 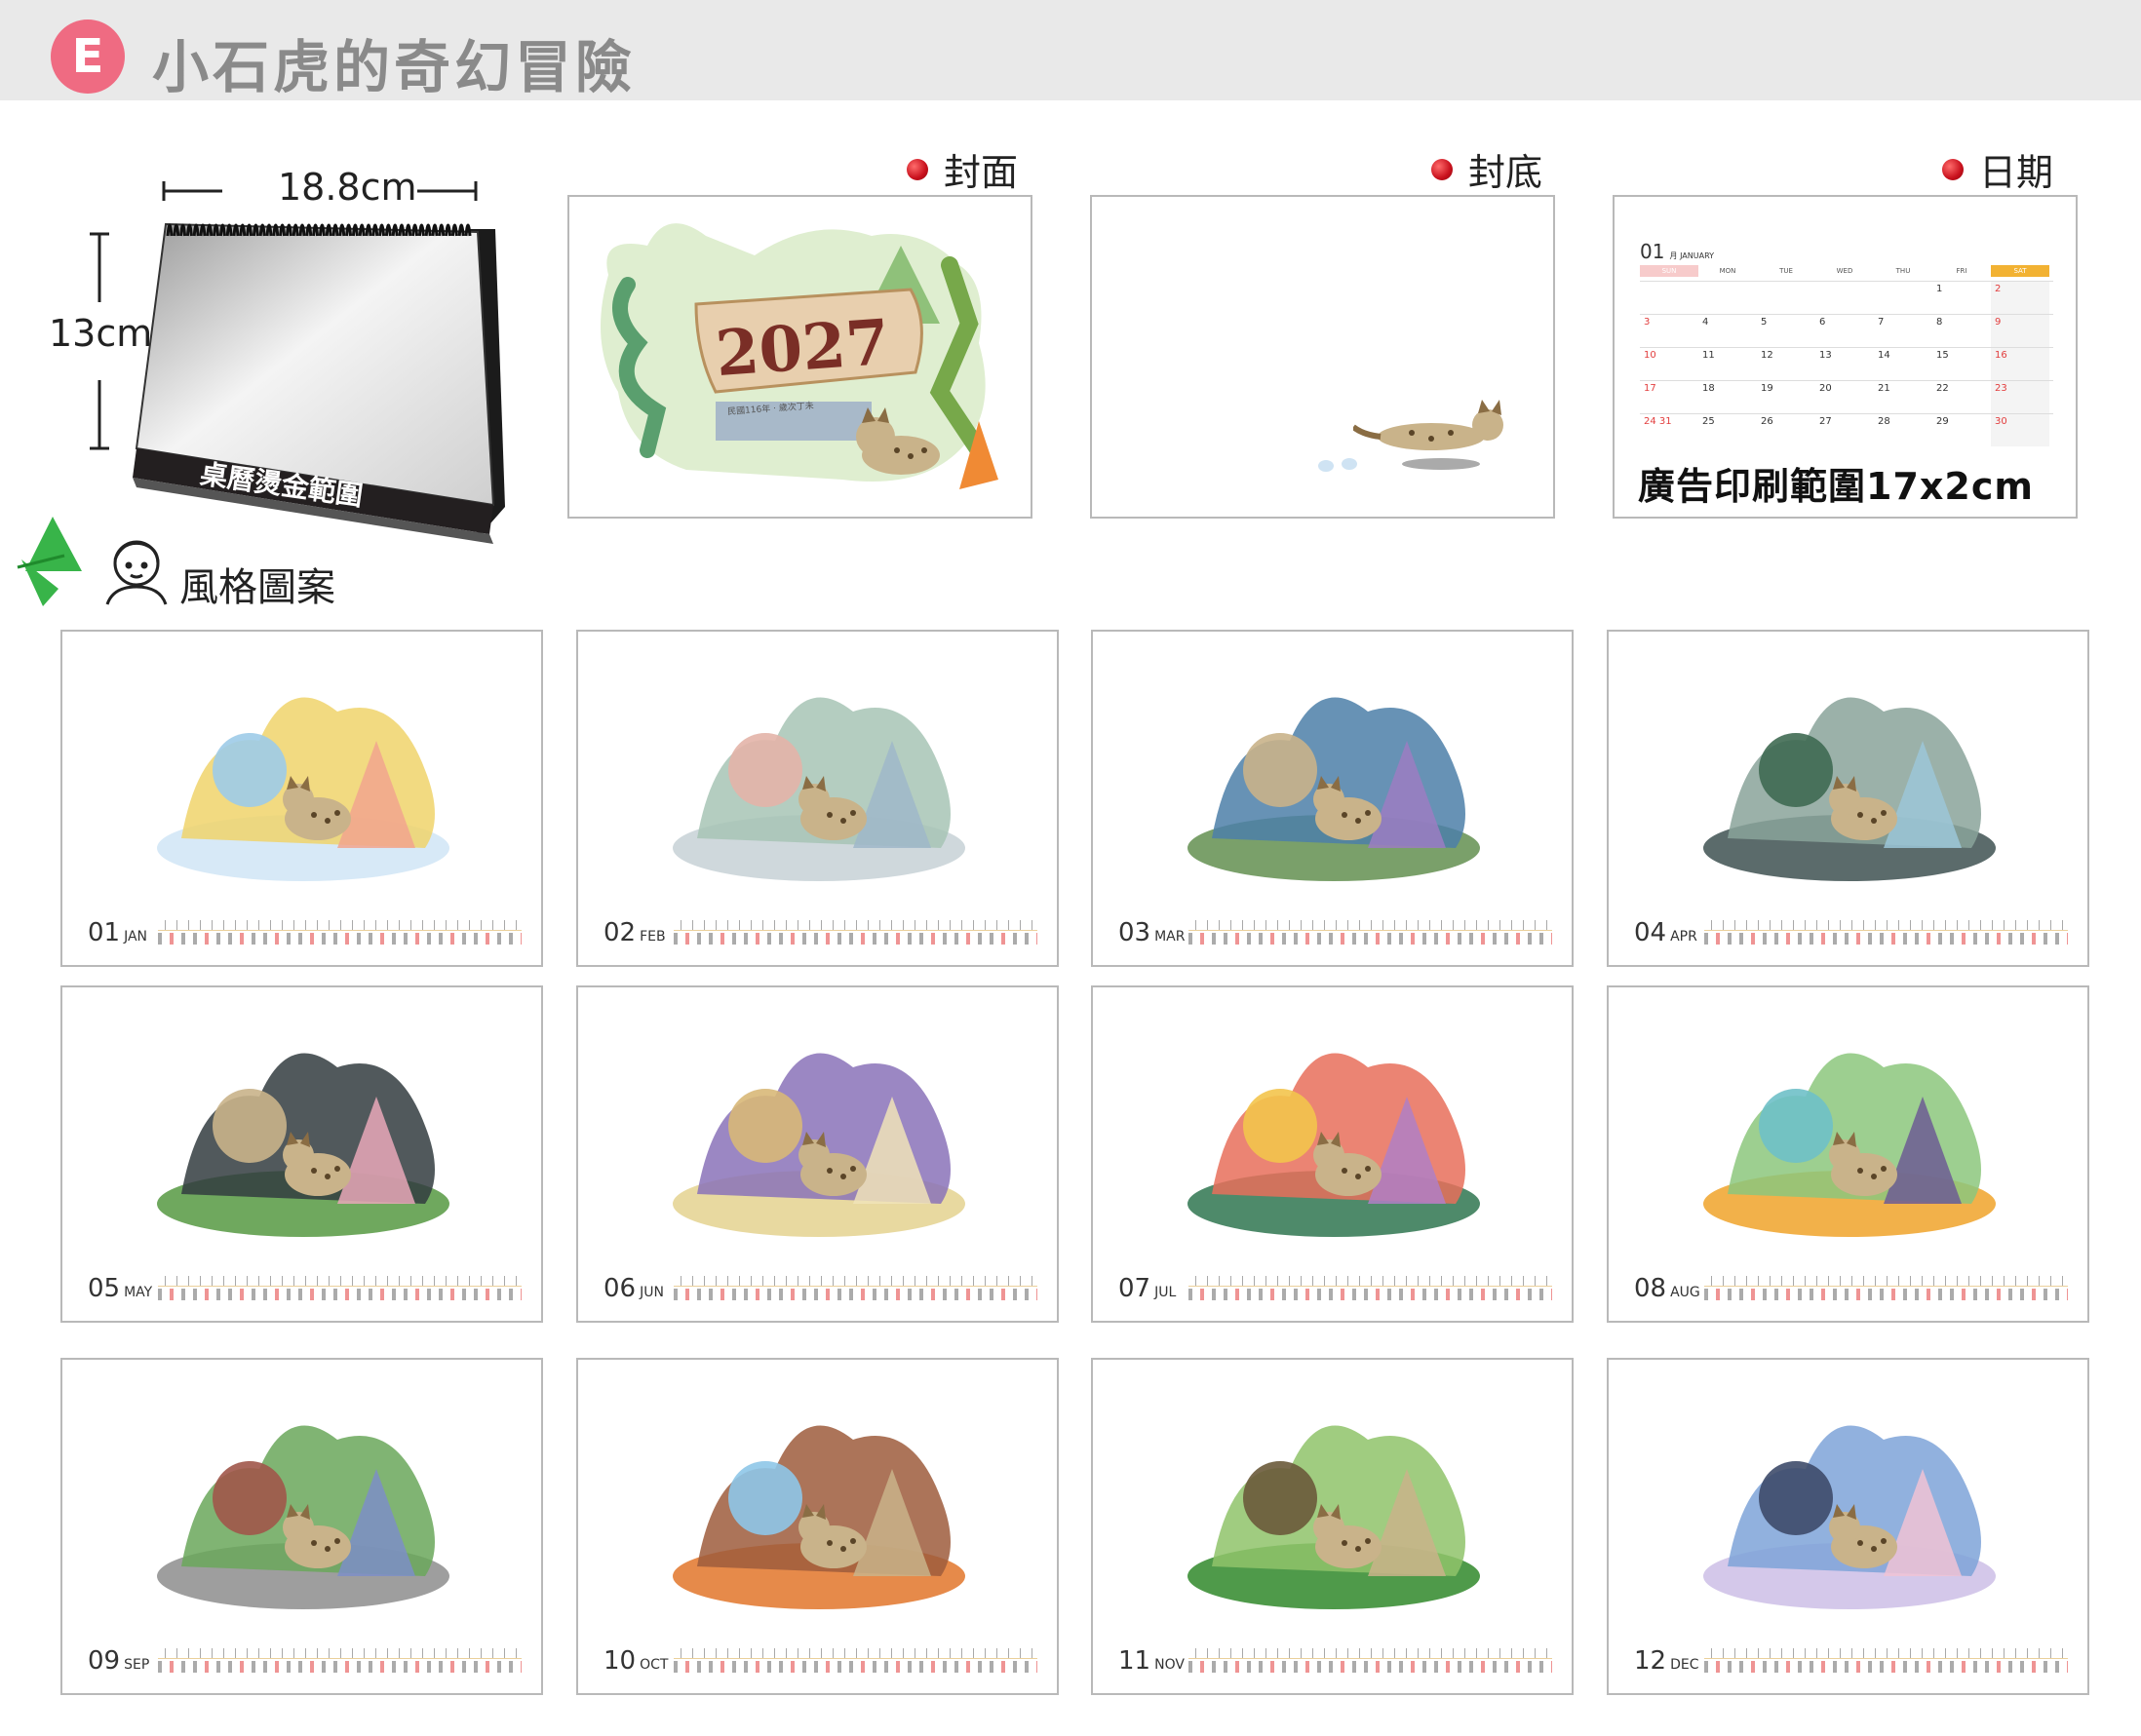 I want to click on waterfall-energy-illustration, so click(x=1849, y=1145).